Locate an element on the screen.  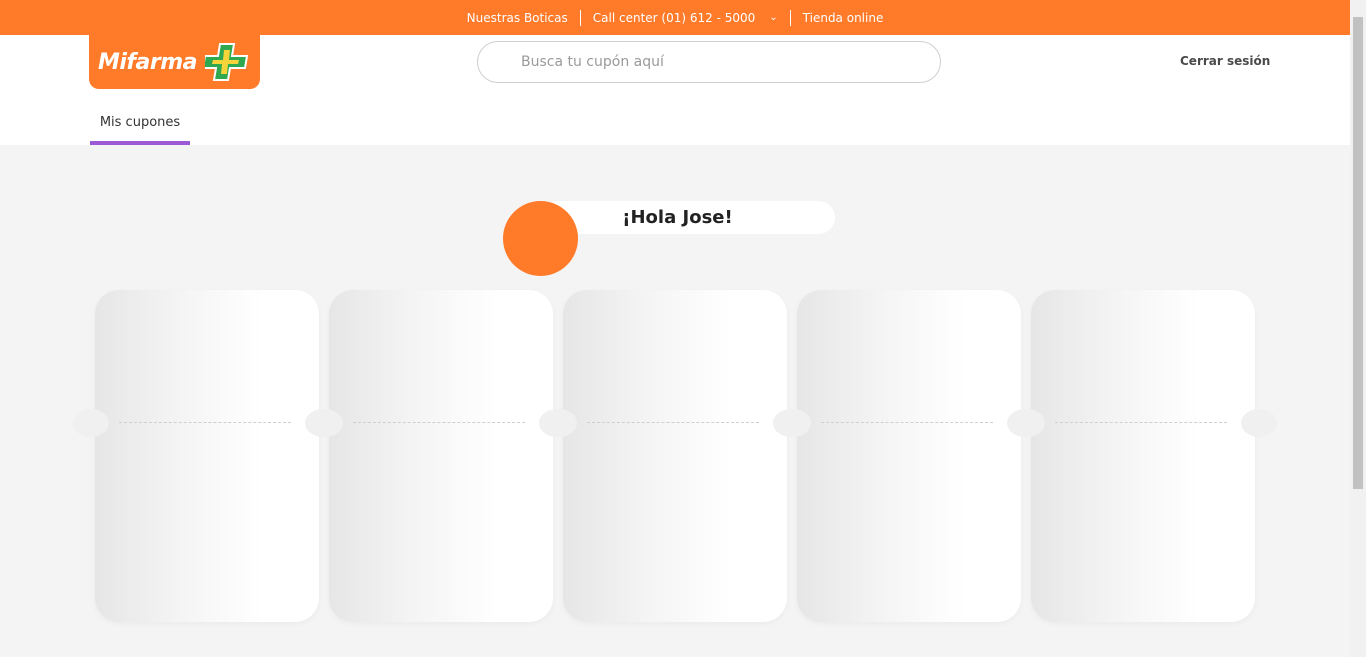
logout-link: Cerrar sesión is located at coordinates (1225, 61).